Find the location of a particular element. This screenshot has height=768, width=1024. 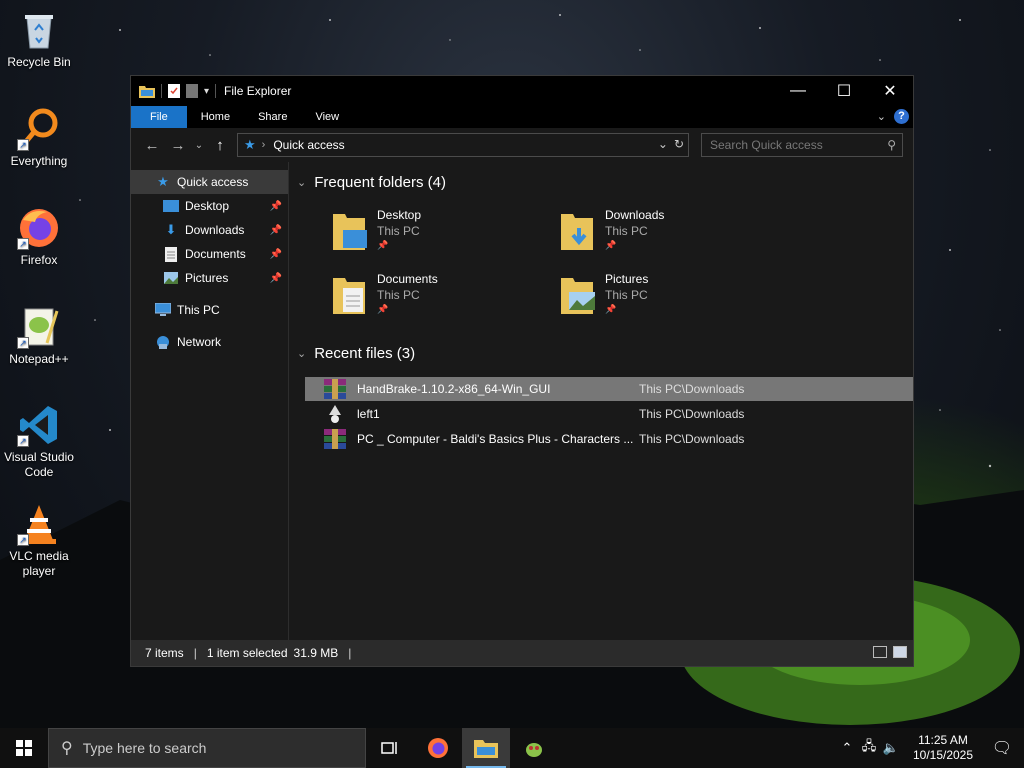

start-button is located at coordinates (24, 748).